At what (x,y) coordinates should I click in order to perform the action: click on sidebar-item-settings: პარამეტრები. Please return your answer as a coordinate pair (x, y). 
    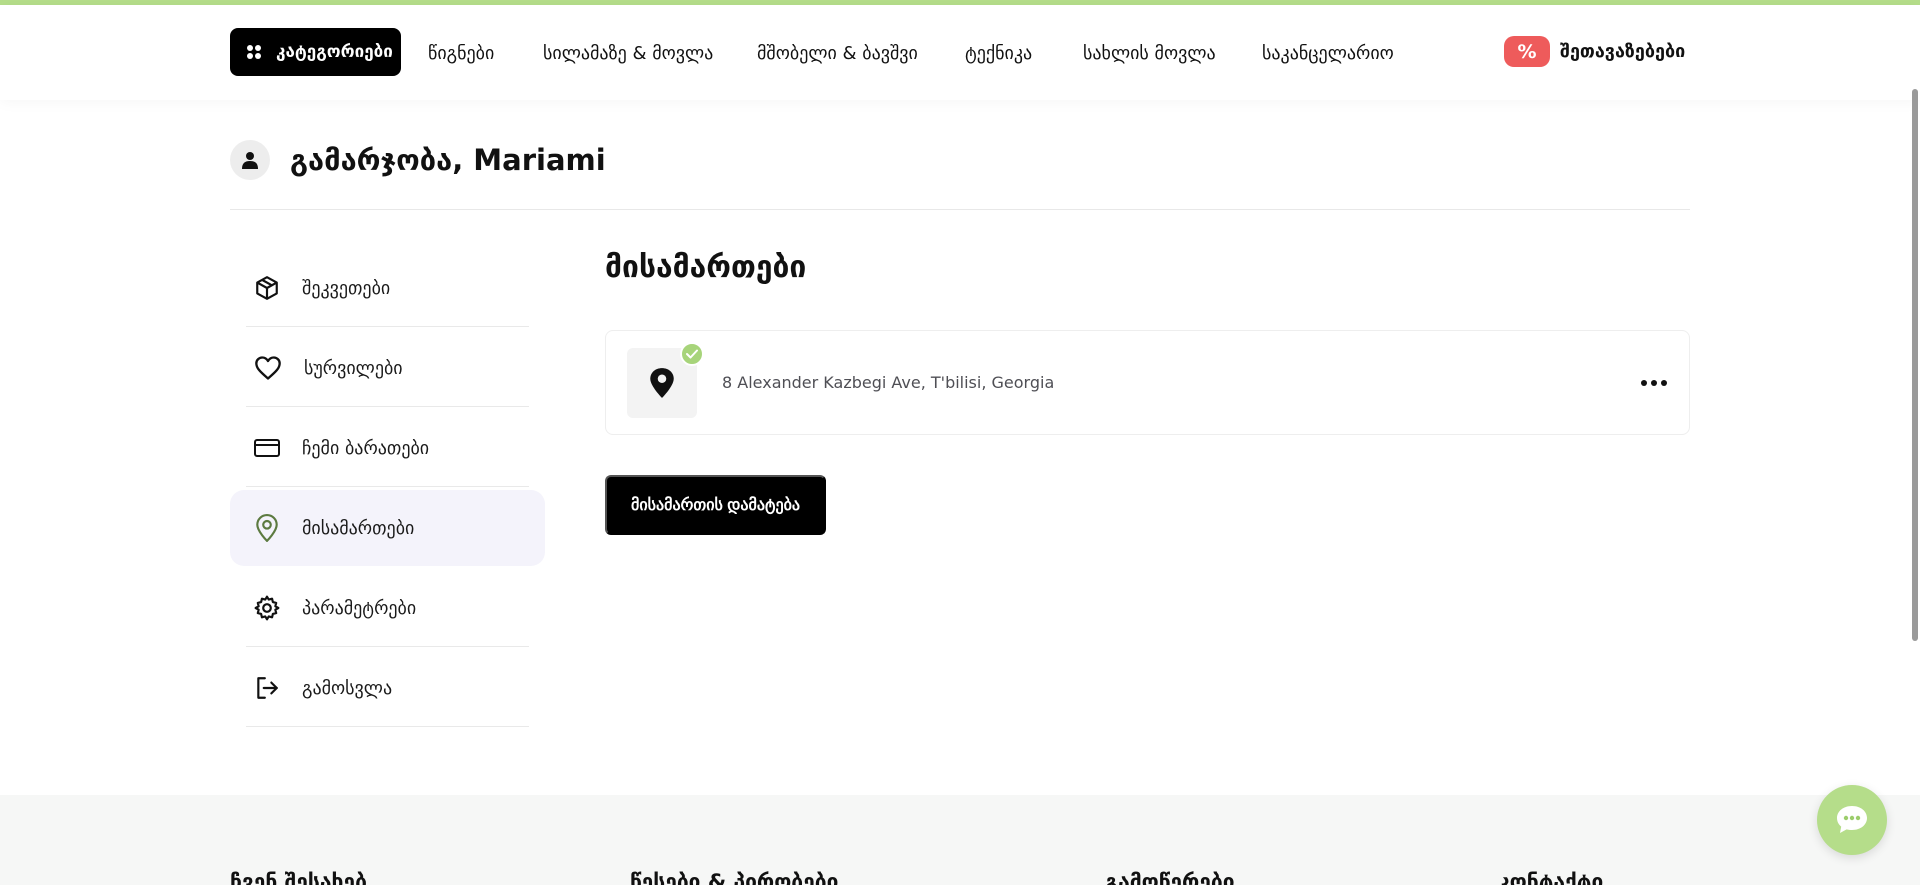
    Looking at the image, I should click on (387, 608).